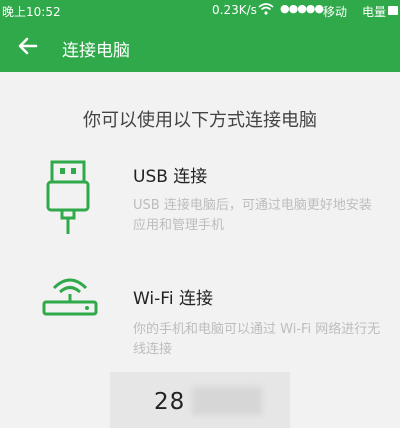  Describe the element at coordinates (200, 120) in the screenshot. I see `section-heading: 你可以使用以下方式连接电脑` at that location.